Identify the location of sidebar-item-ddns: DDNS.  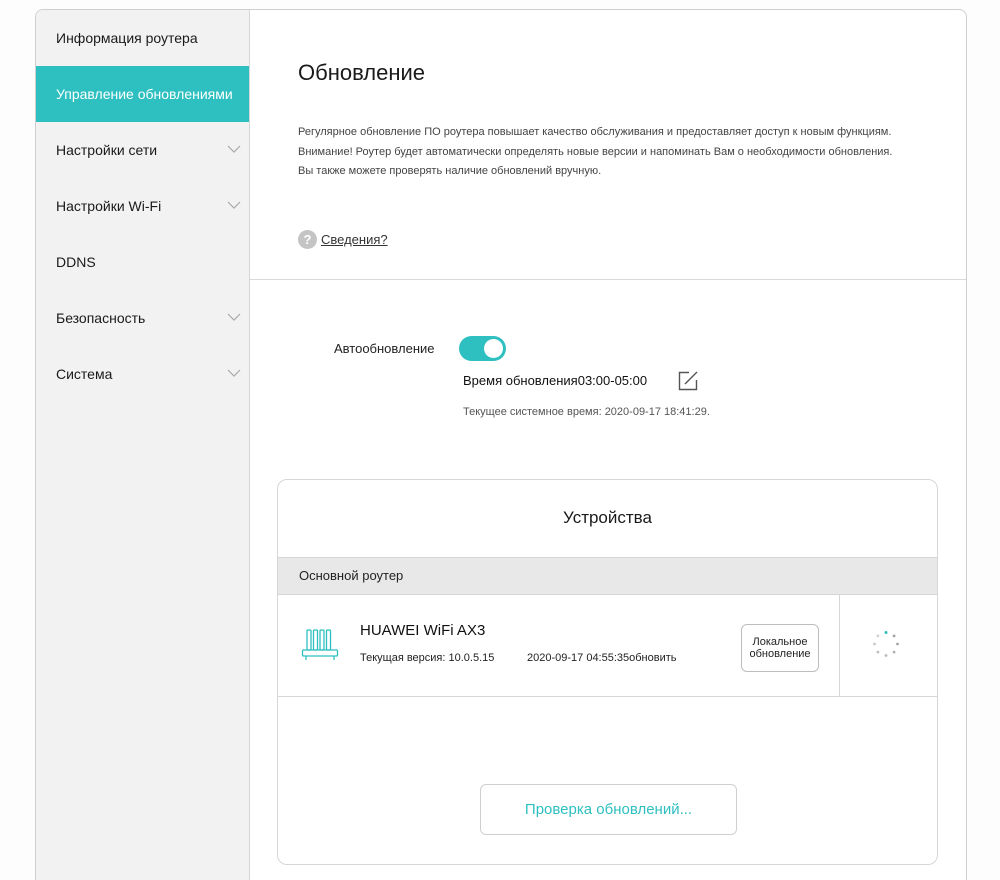
(142, 262).